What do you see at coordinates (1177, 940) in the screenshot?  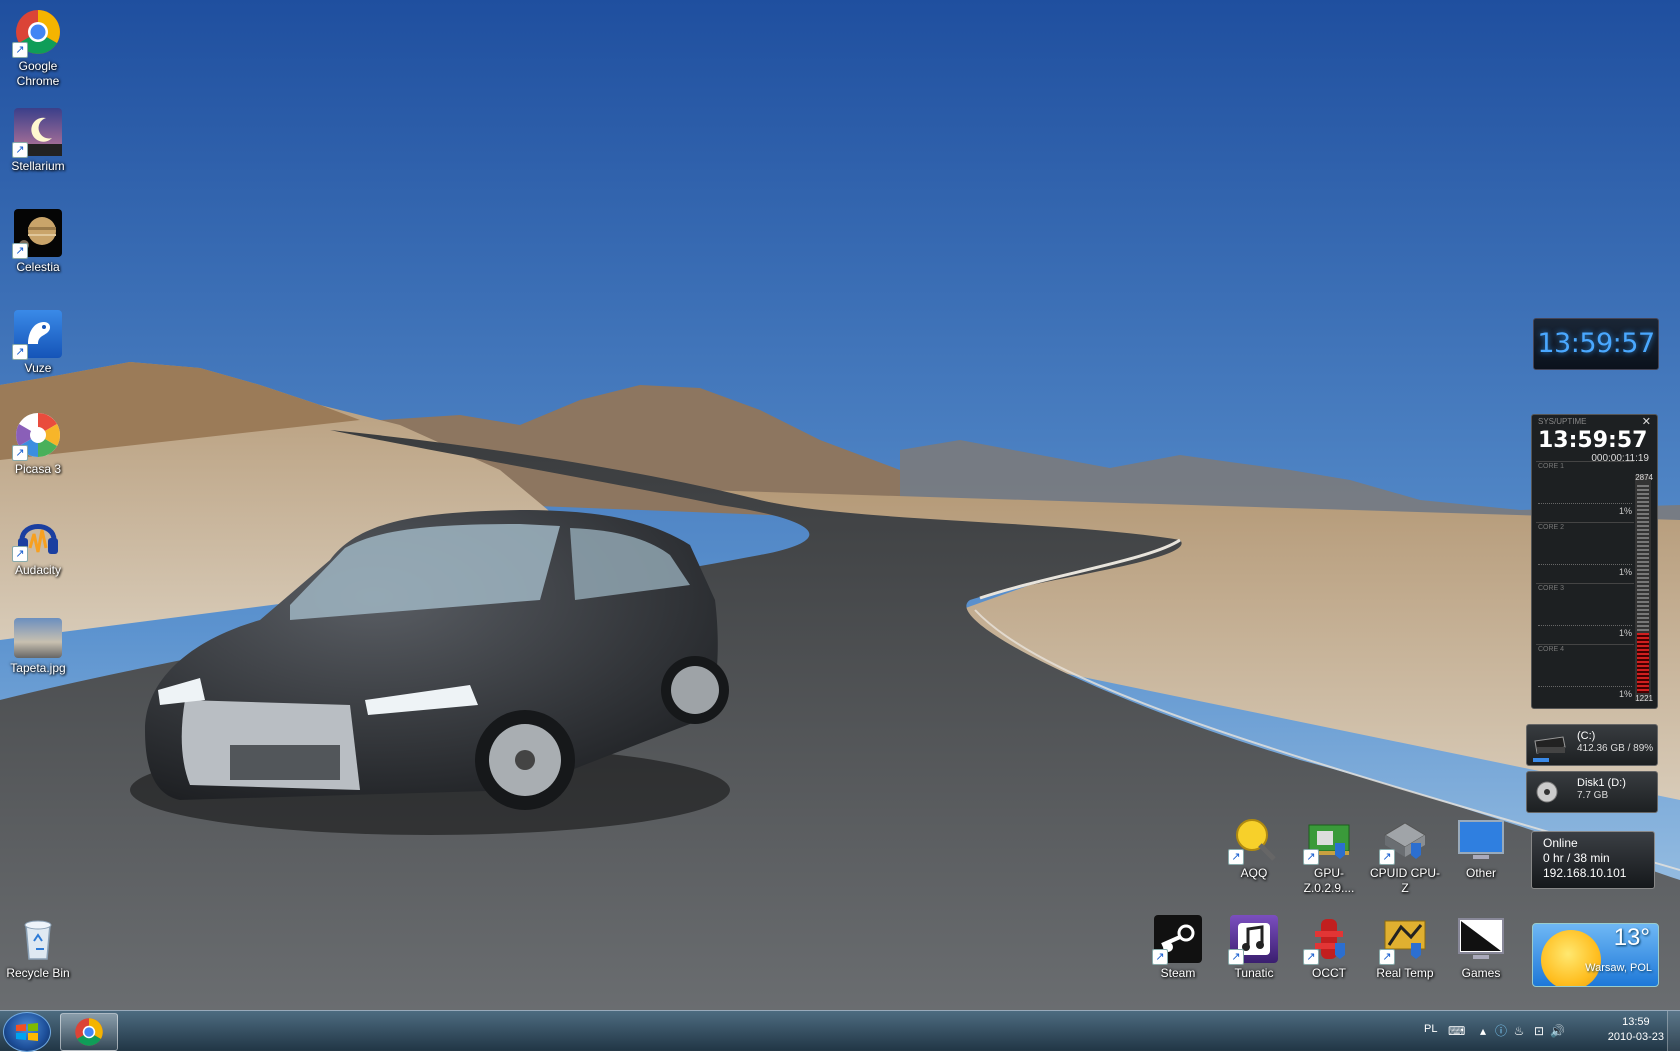 I see `steam-icon: ↗` at bounding box center [1177, 940].